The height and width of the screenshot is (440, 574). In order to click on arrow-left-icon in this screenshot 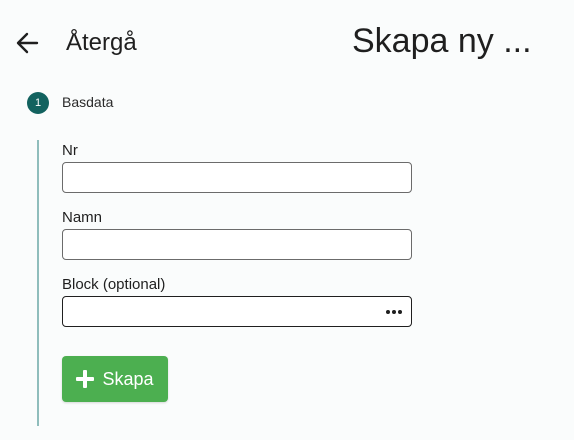, I will do `click(27, 43)`.